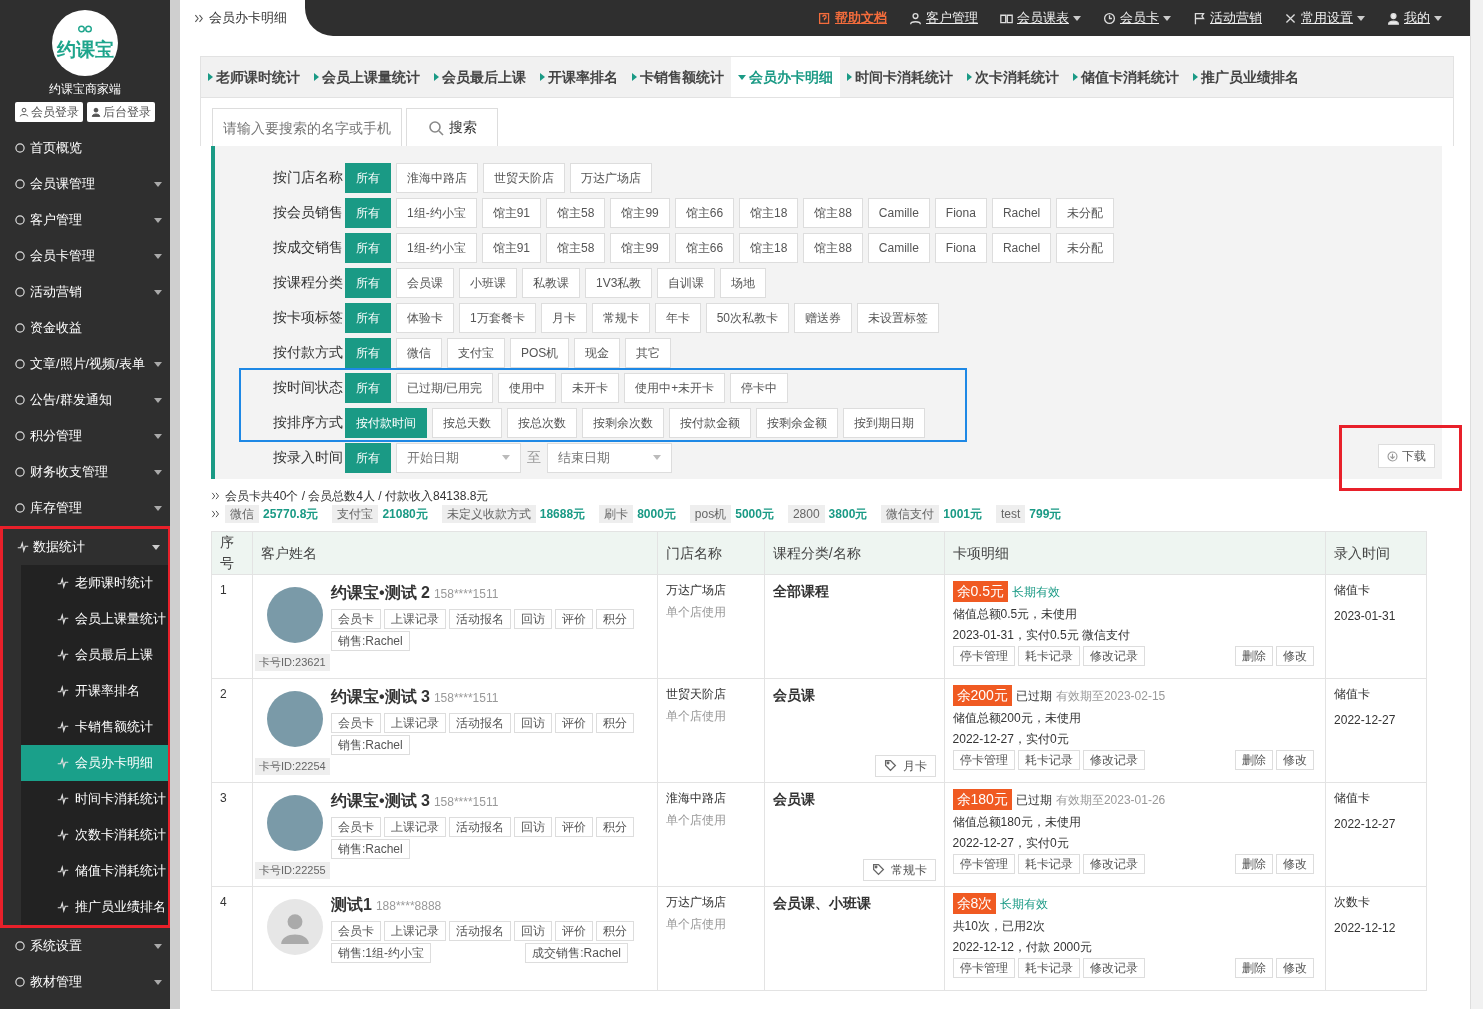  What do you see at coordinates (648, 352) in the screenshot?
I see `filter-option: 其它` at bounding box center [648, 352].